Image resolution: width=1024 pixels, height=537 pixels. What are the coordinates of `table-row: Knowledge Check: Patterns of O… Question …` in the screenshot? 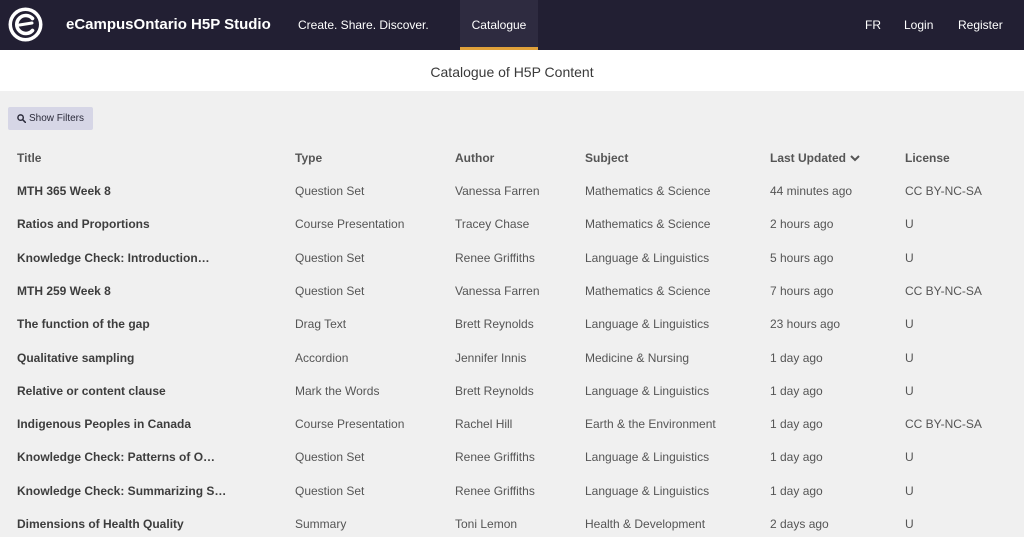 It's located at (512, 464).